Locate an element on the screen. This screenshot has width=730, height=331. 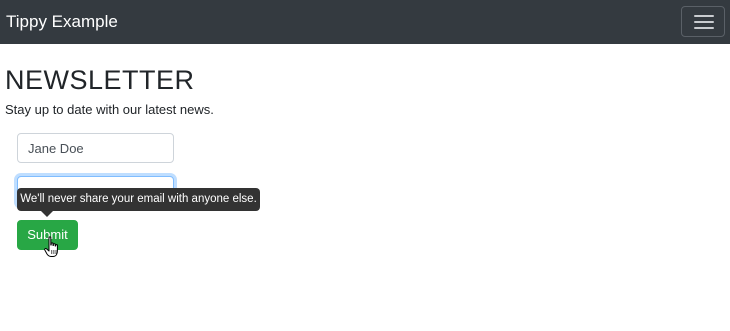
page-title: NEWSLETTER is located at coordinates (100, 80).